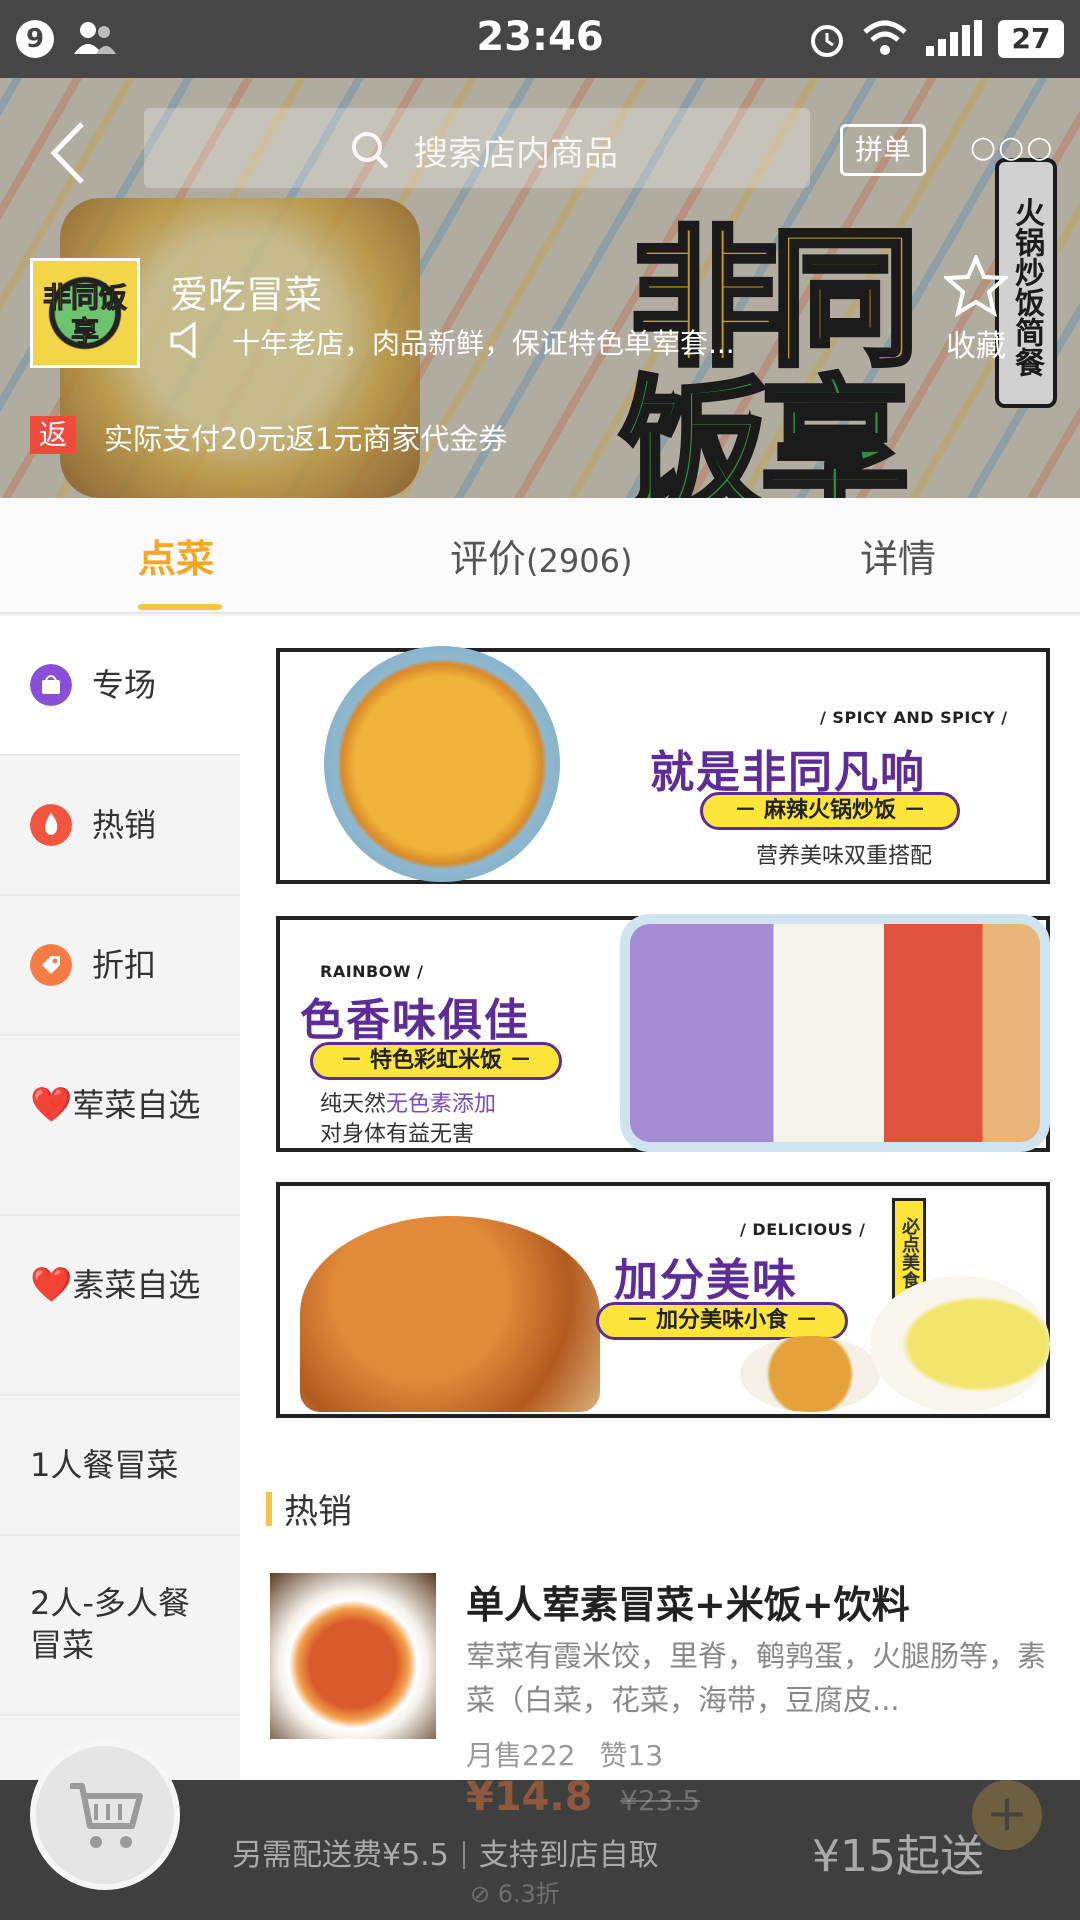 The height and width of the screenshot is (1920, 1080). Describe the element at coordinates (183, 340) in the screenshot. I see `announcement-speaker-icon` at that location.